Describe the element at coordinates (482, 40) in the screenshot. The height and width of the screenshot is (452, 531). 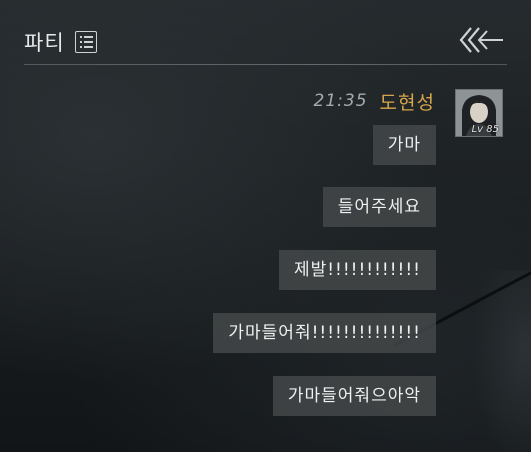
I see `back-arrow-icon` at that location.